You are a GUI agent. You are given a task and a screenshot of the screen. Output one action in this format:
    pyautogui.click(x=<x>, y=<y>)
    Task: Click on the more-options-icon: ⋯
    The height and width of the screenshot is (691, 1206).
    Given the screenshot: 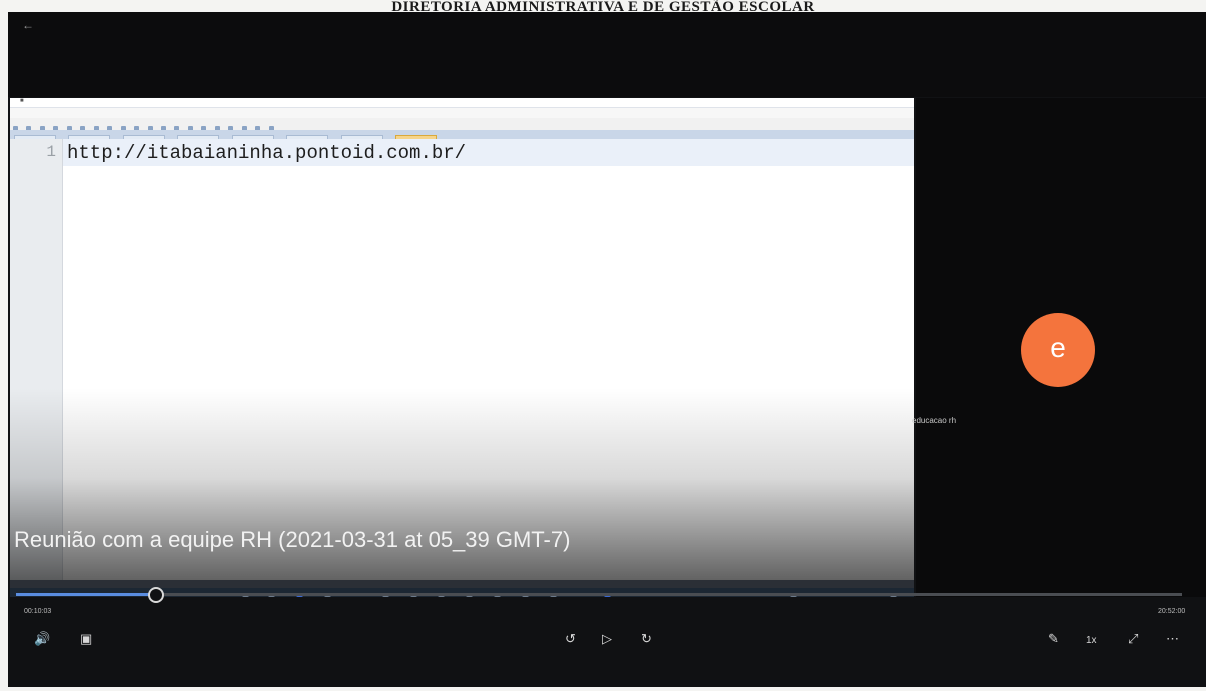 What is the action you would take?
    pyautogui.click(x=1172, y=639)
    